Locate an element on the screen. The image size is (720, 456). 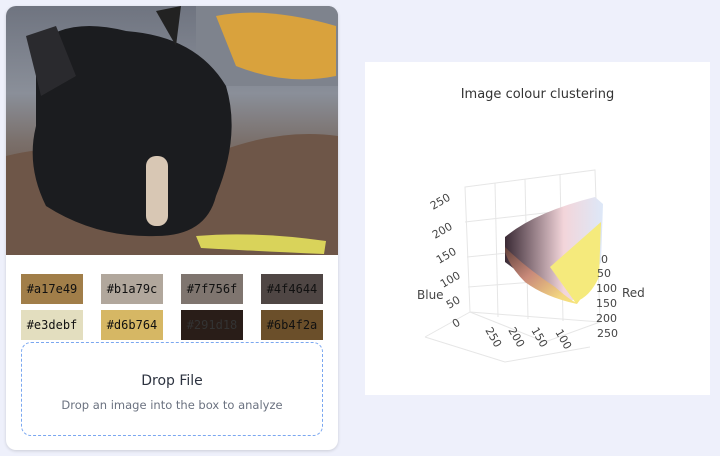
red-axis-ticks: 0 50 100 150 200 250 Red is located at coordinates (620, 296).